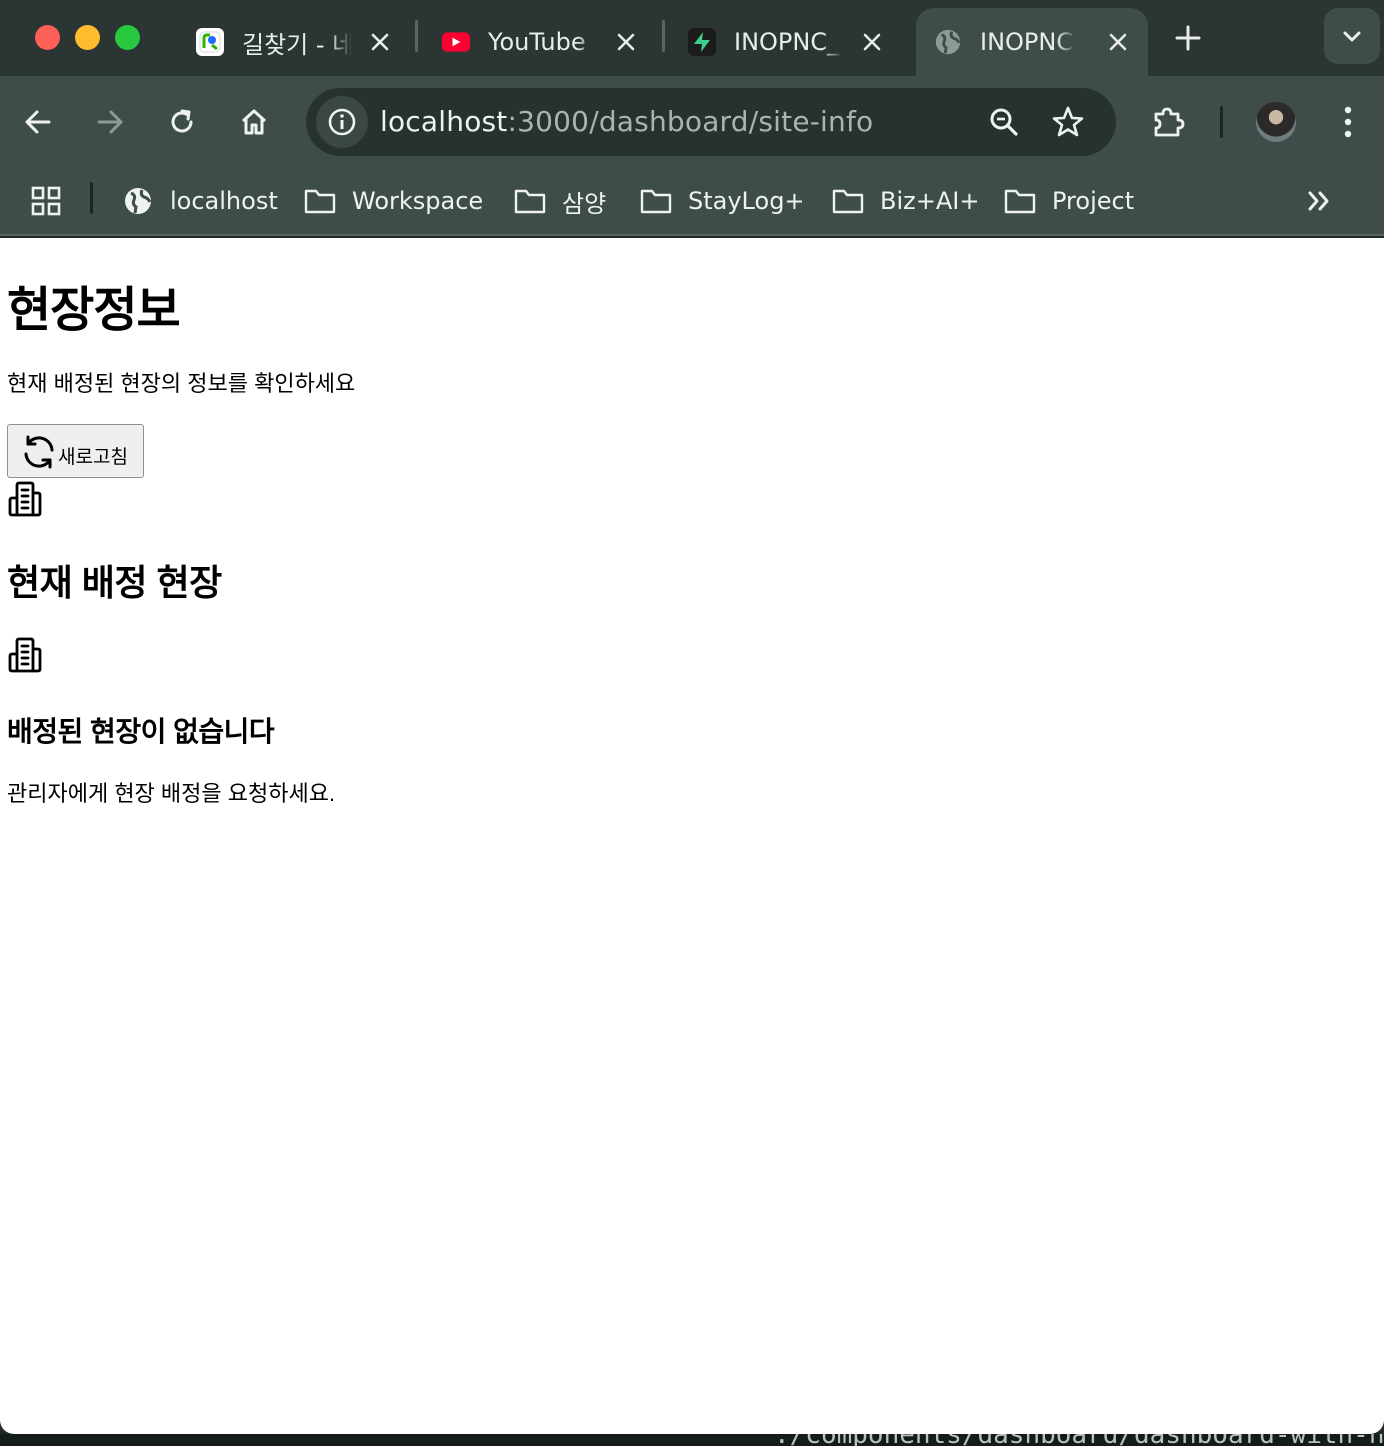  I want to click on tab-inopnc-supabase: INOPNC_, so click(788, 42).